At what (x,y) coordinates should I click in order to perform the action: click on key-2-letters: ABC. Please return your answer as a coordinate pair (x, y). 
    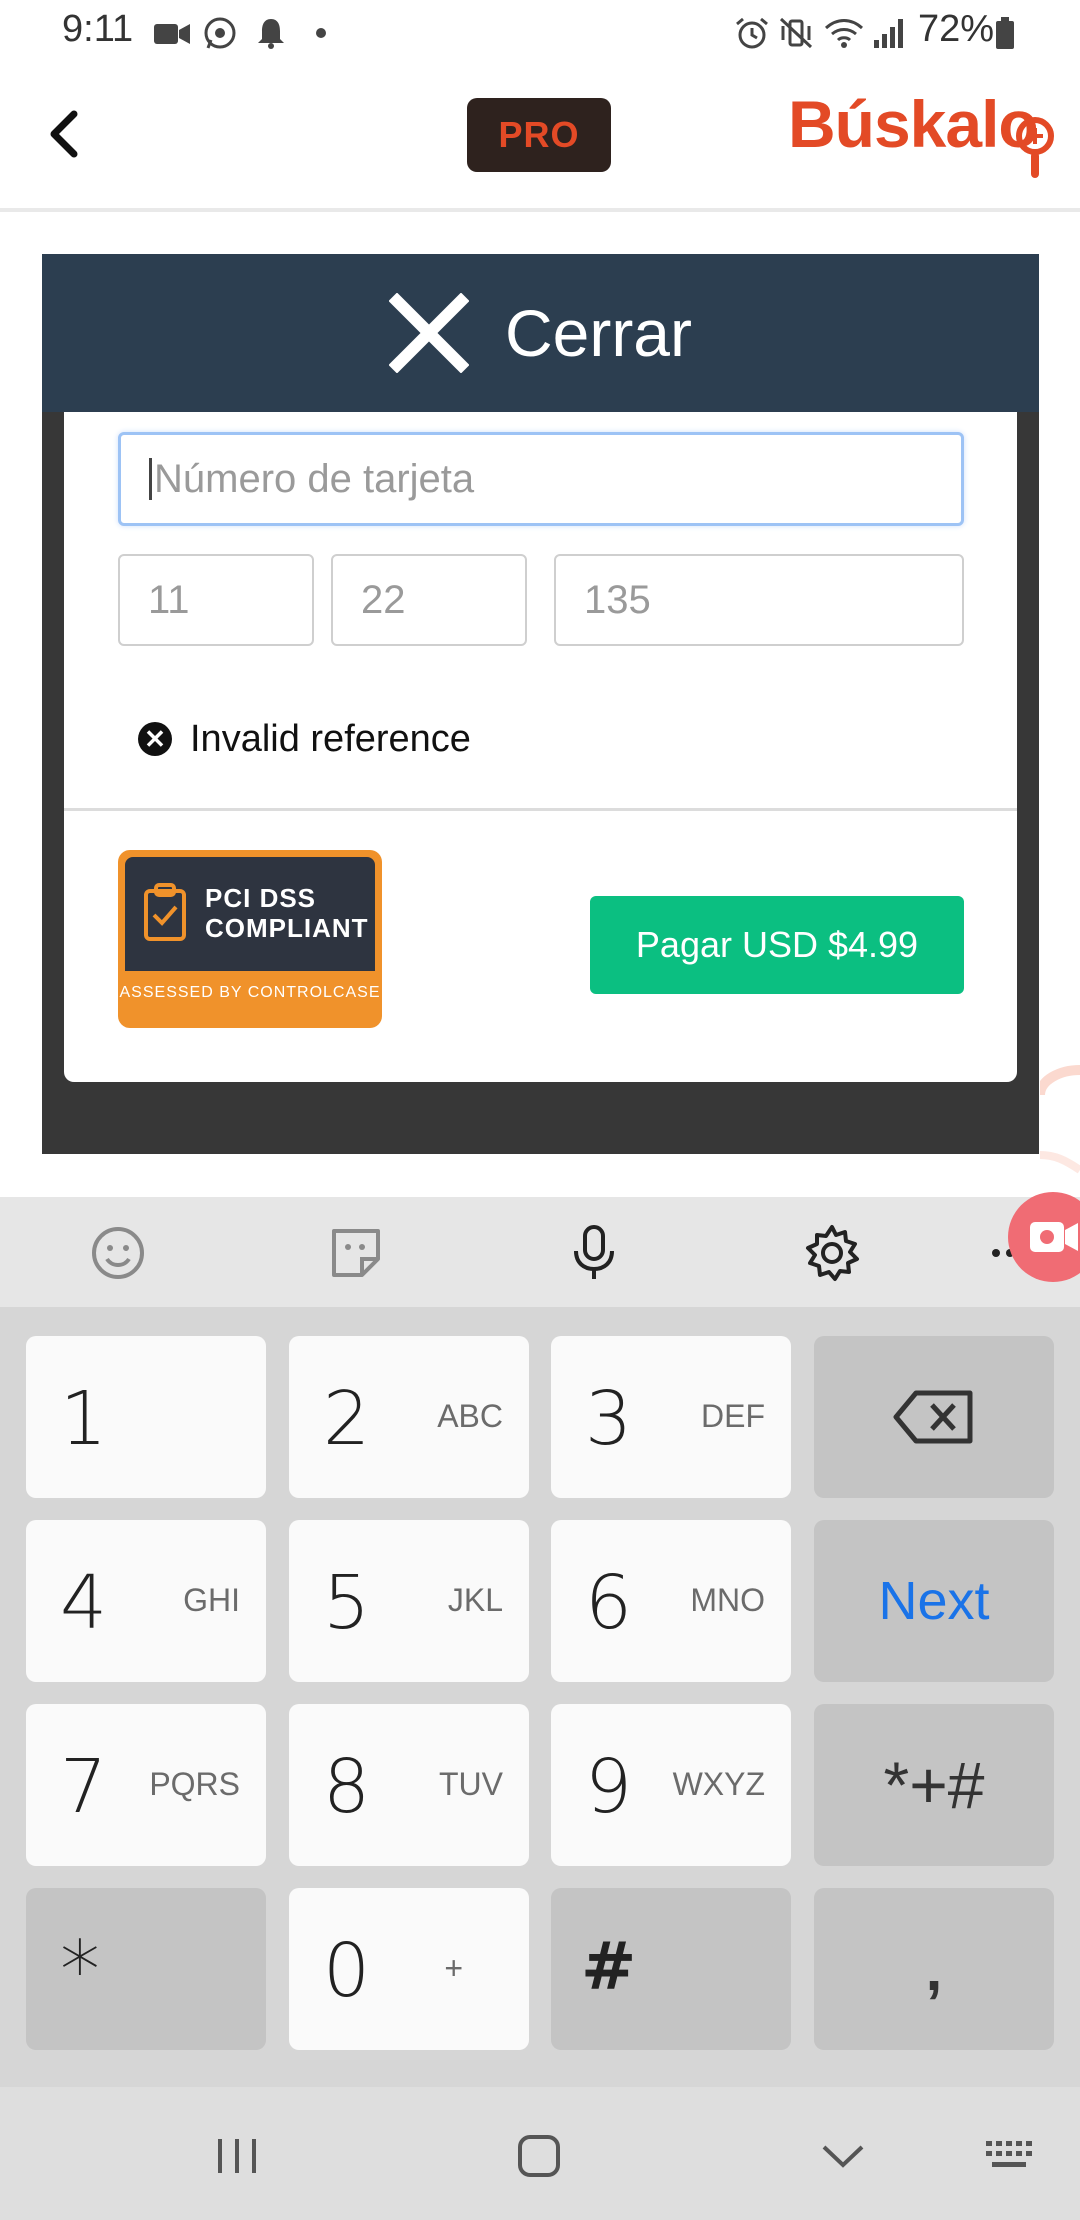
    Looking at the image, I should click on (470, 1416).